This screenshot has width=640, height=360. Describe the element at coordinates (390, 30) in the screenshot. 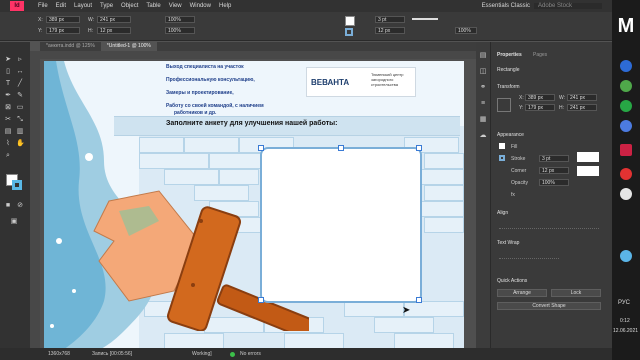

I see `corner-field: 12 px` at that location.